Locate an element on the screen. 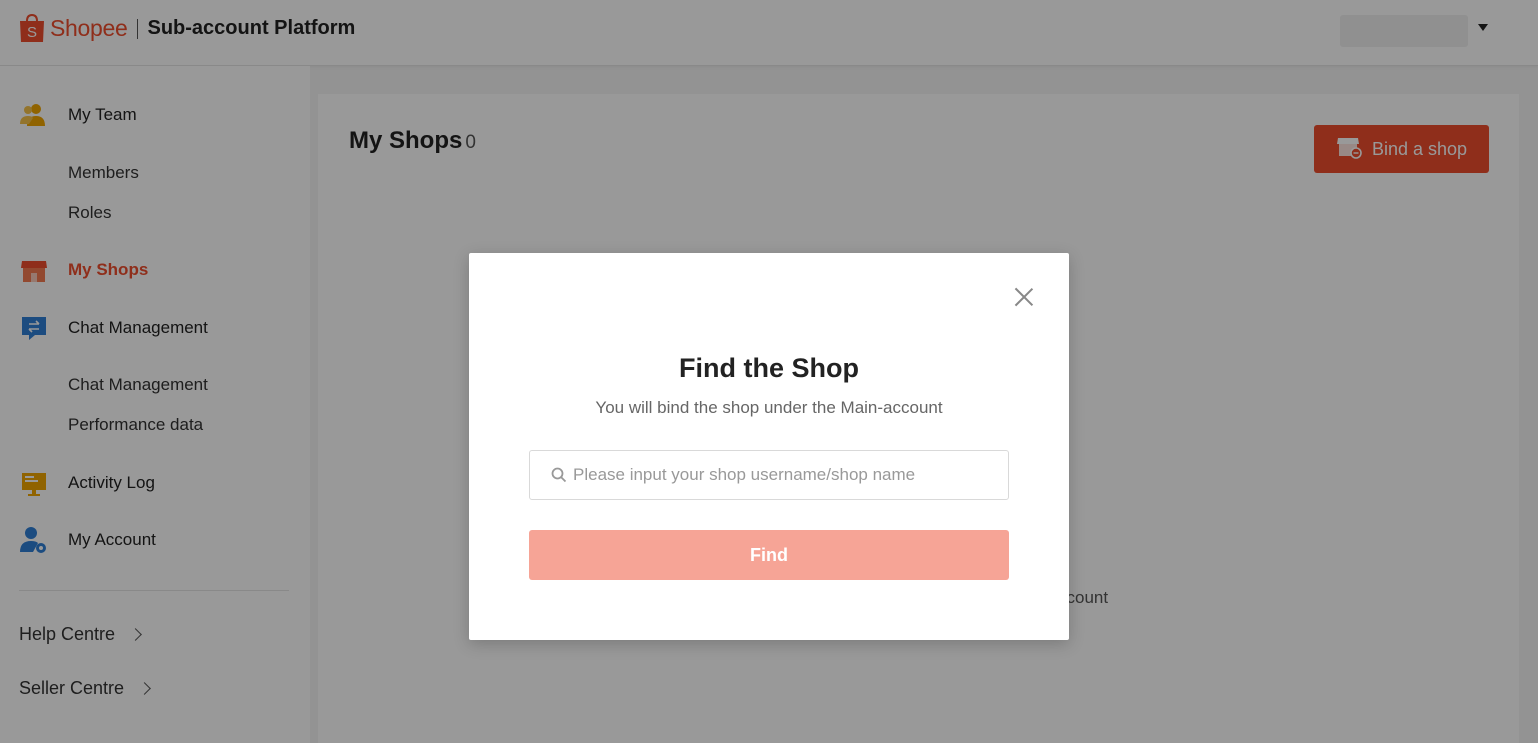 This screenshot has width=1538, height=743. dialog-title: Find the Shop is located at coordinates (769, 368).